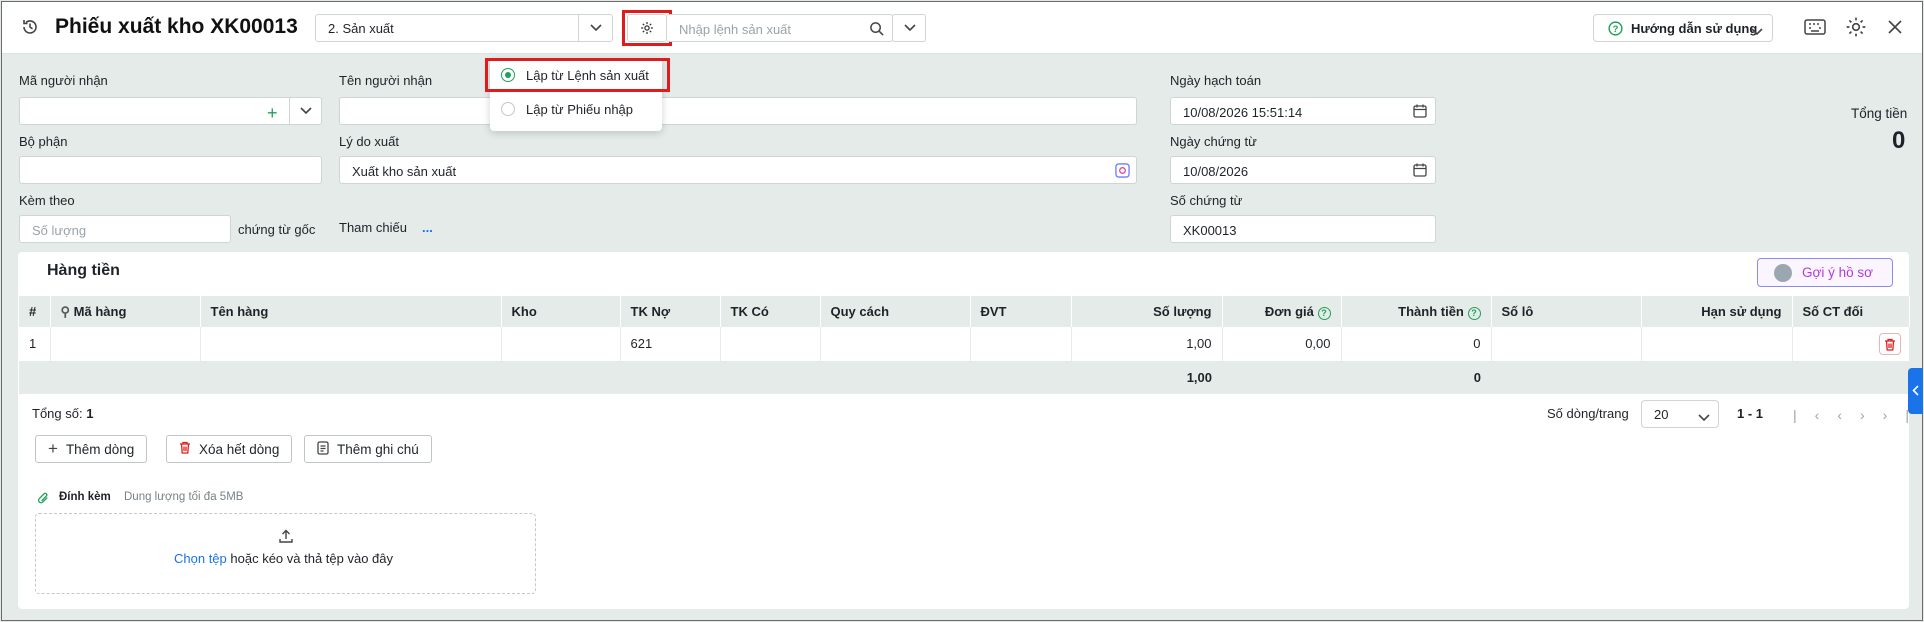  What do you see at coordinates (561, 311) in the screenshot?
I see `col-header: Kho` at bounding box center [561, 311].